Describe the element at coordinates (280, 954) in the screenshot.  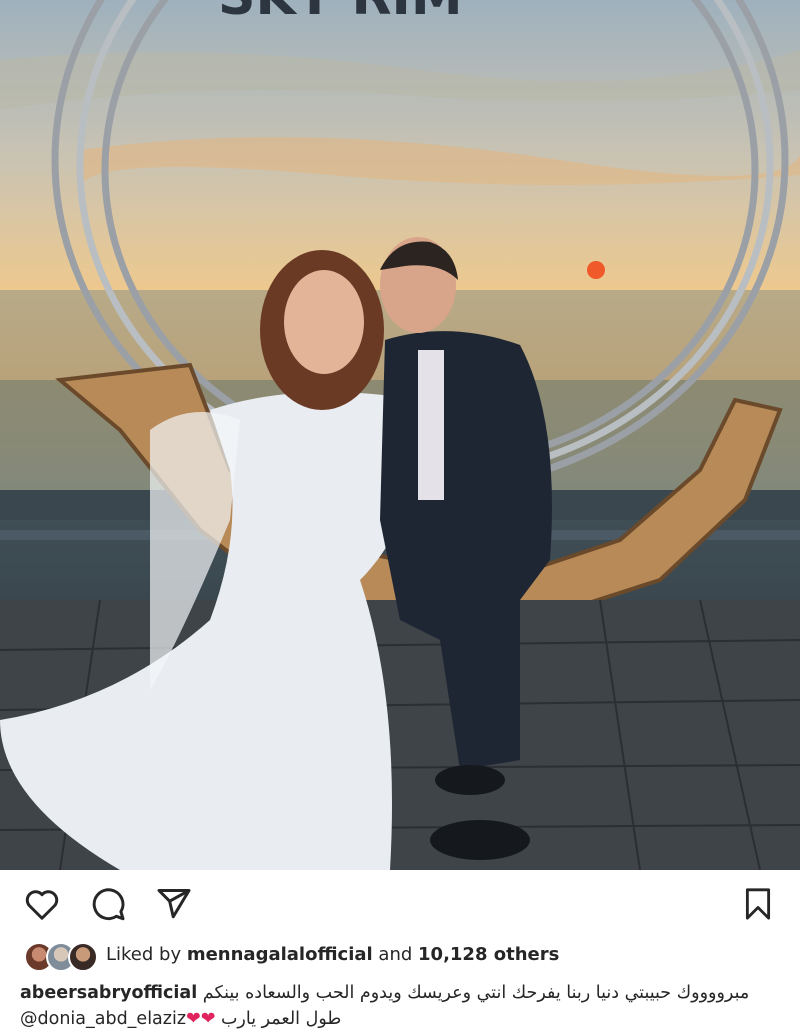
I see `liker-username: mennagalalofficial` at that location.